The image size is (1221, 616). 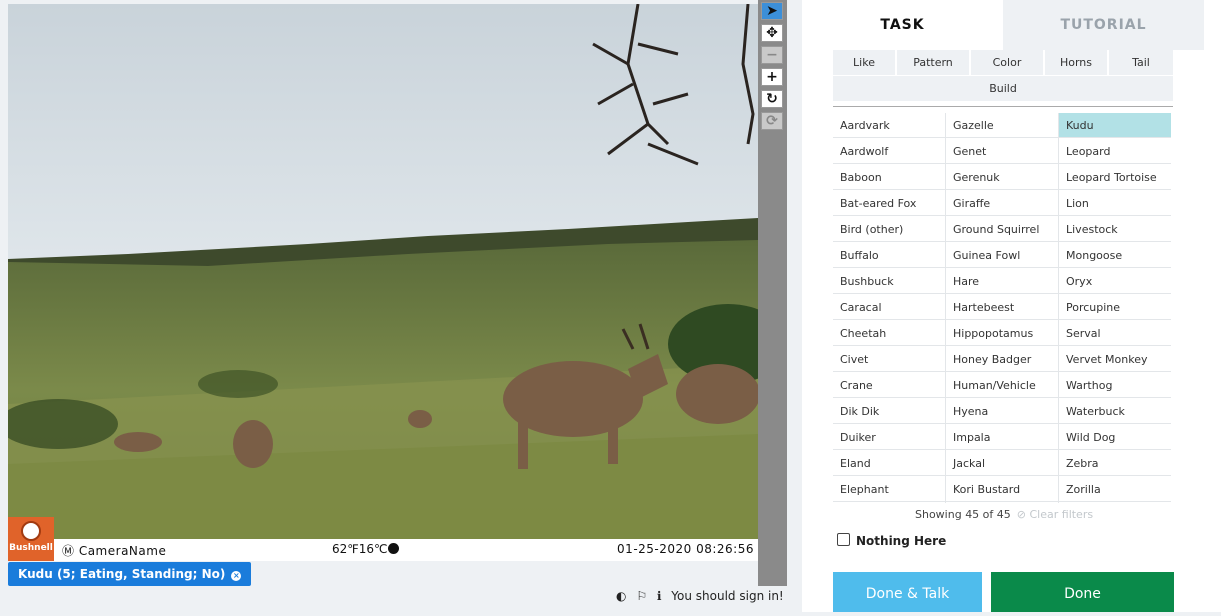 I want to click on filter-build: Build, so click(x=1003, y=88).